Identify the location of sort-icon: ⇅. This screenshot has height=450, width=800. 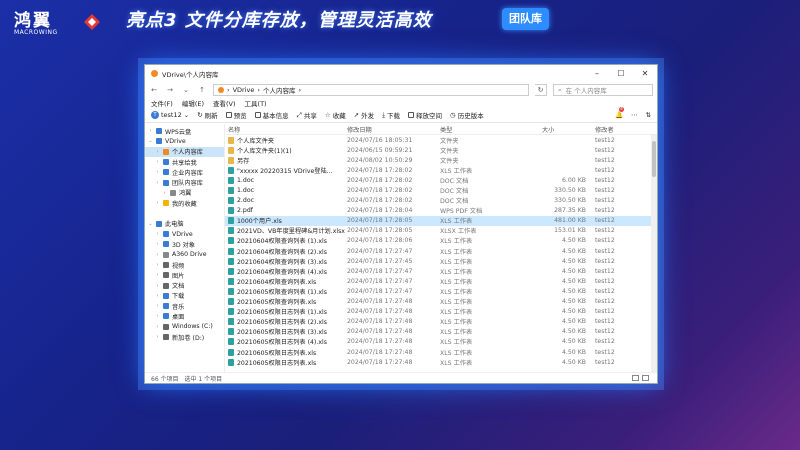
(648, 115).